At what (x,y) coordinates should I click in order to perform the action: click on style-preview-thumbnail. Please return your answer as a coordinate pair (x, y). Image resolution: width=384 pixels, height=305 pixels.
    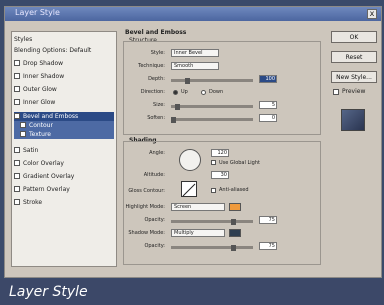
    Looking at the image, I should click on (353, 120).